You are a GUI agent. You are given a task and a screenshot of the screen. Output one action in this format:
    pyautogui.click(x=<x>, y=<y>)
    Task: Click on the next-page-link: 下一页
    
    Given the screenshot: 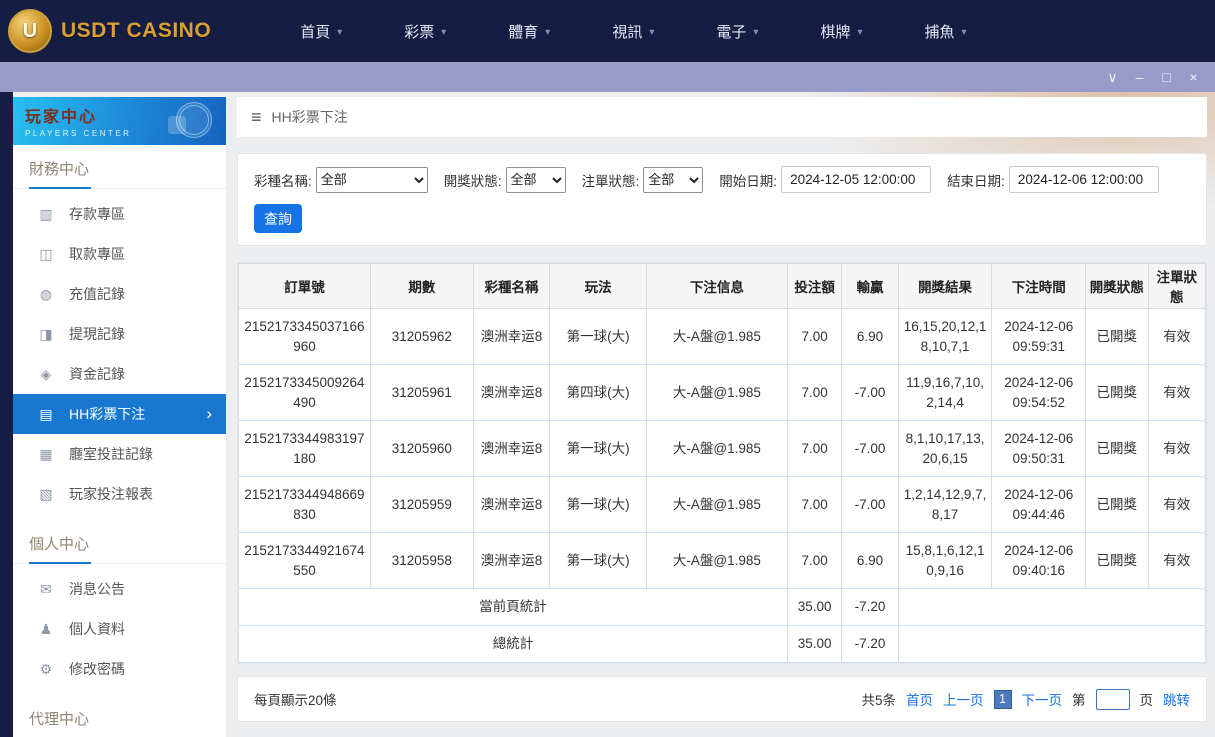 What is the action you would take?
    pyautogui.click(x=1042, y=699)
    